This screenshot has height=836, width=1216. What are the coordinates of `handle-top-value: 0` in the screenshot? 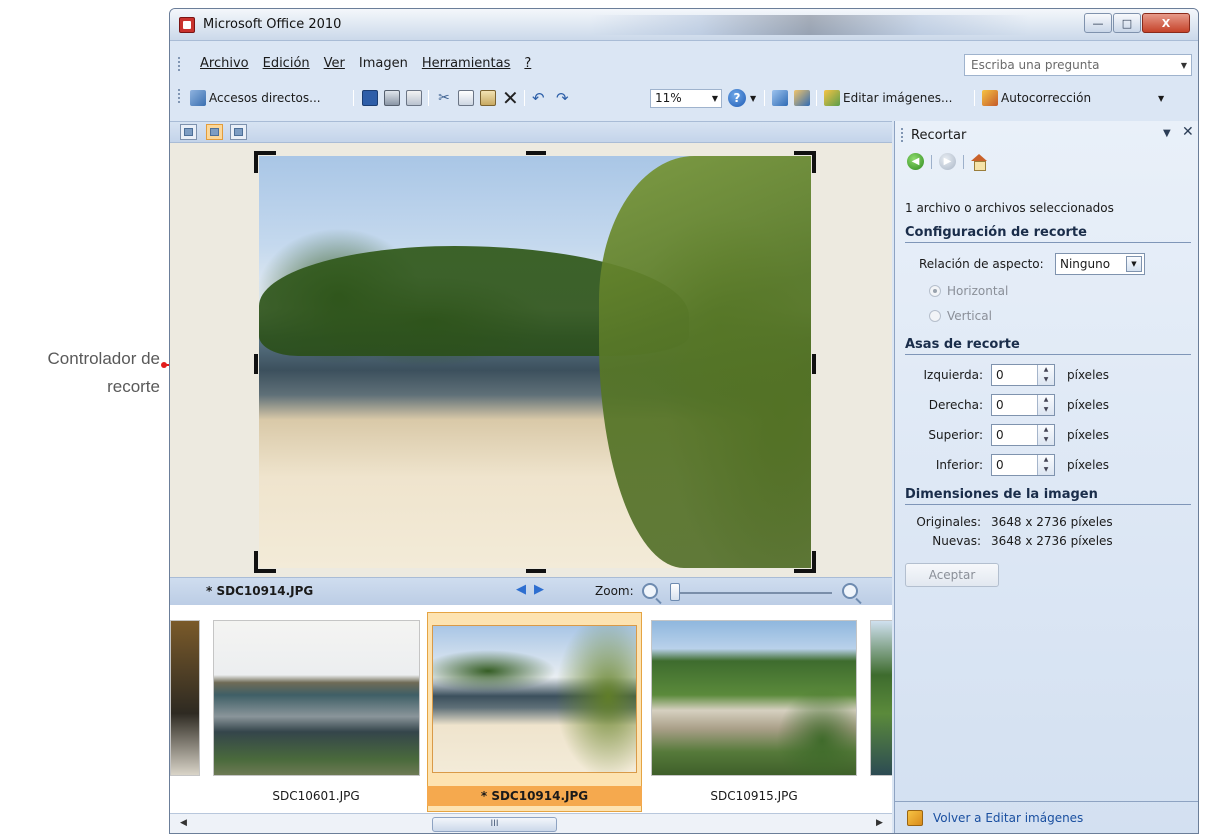 It's located at (1000, 435).